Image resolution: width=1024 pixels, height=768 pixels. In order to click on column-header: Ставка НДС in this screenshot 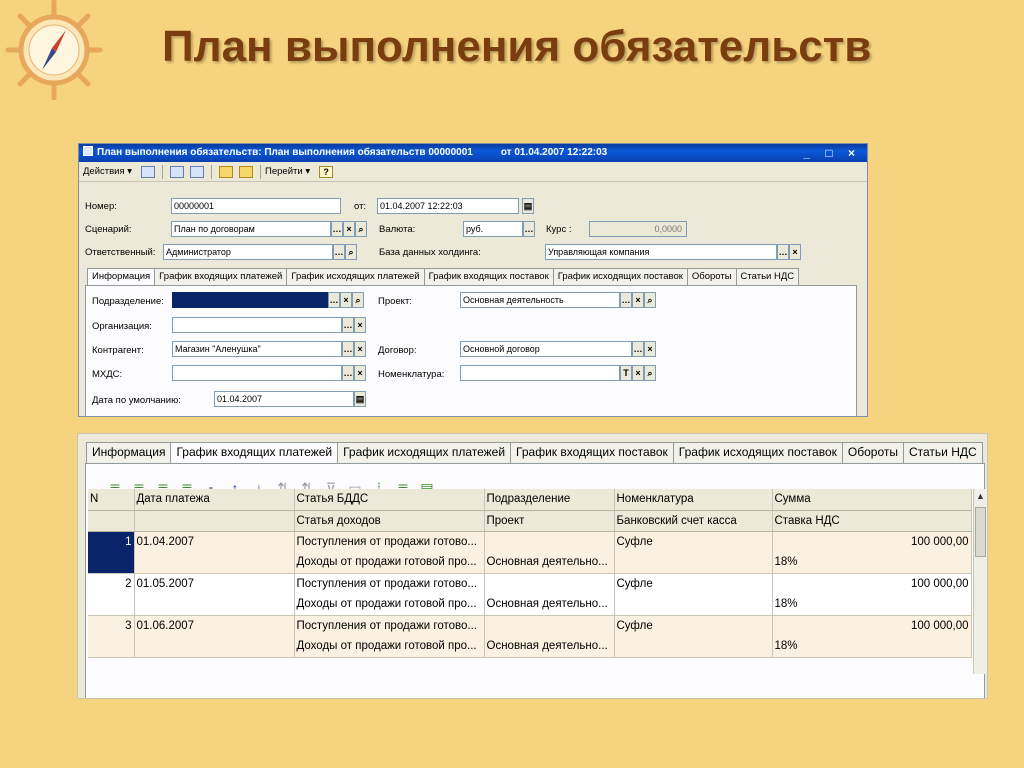, I will do `click(872, 521)`.